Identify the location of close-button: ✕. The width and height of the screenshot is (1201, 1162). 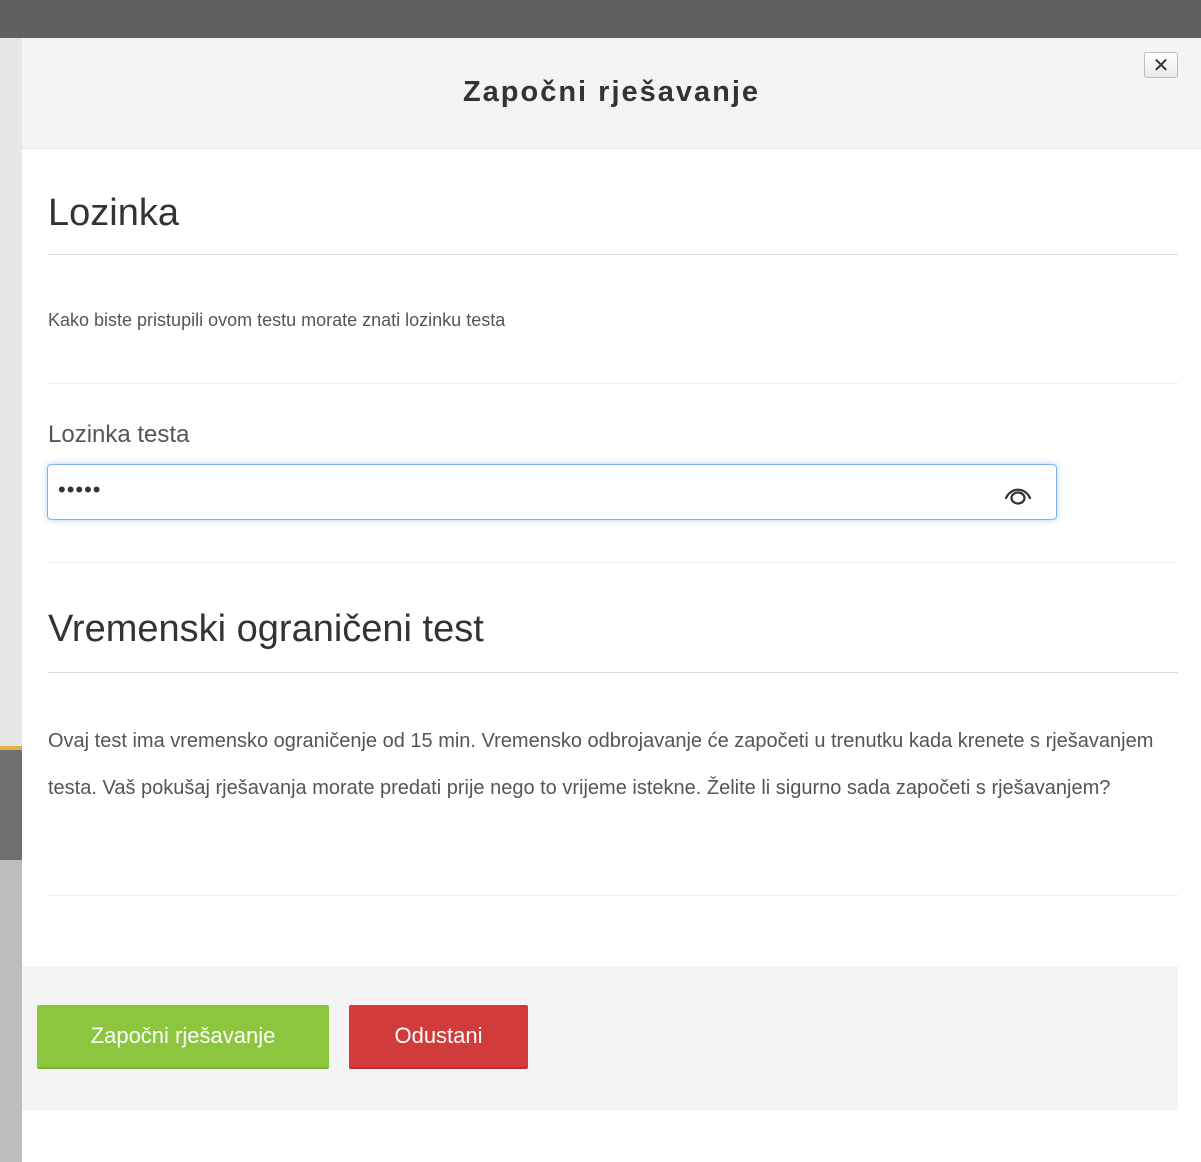
(1161, 65).